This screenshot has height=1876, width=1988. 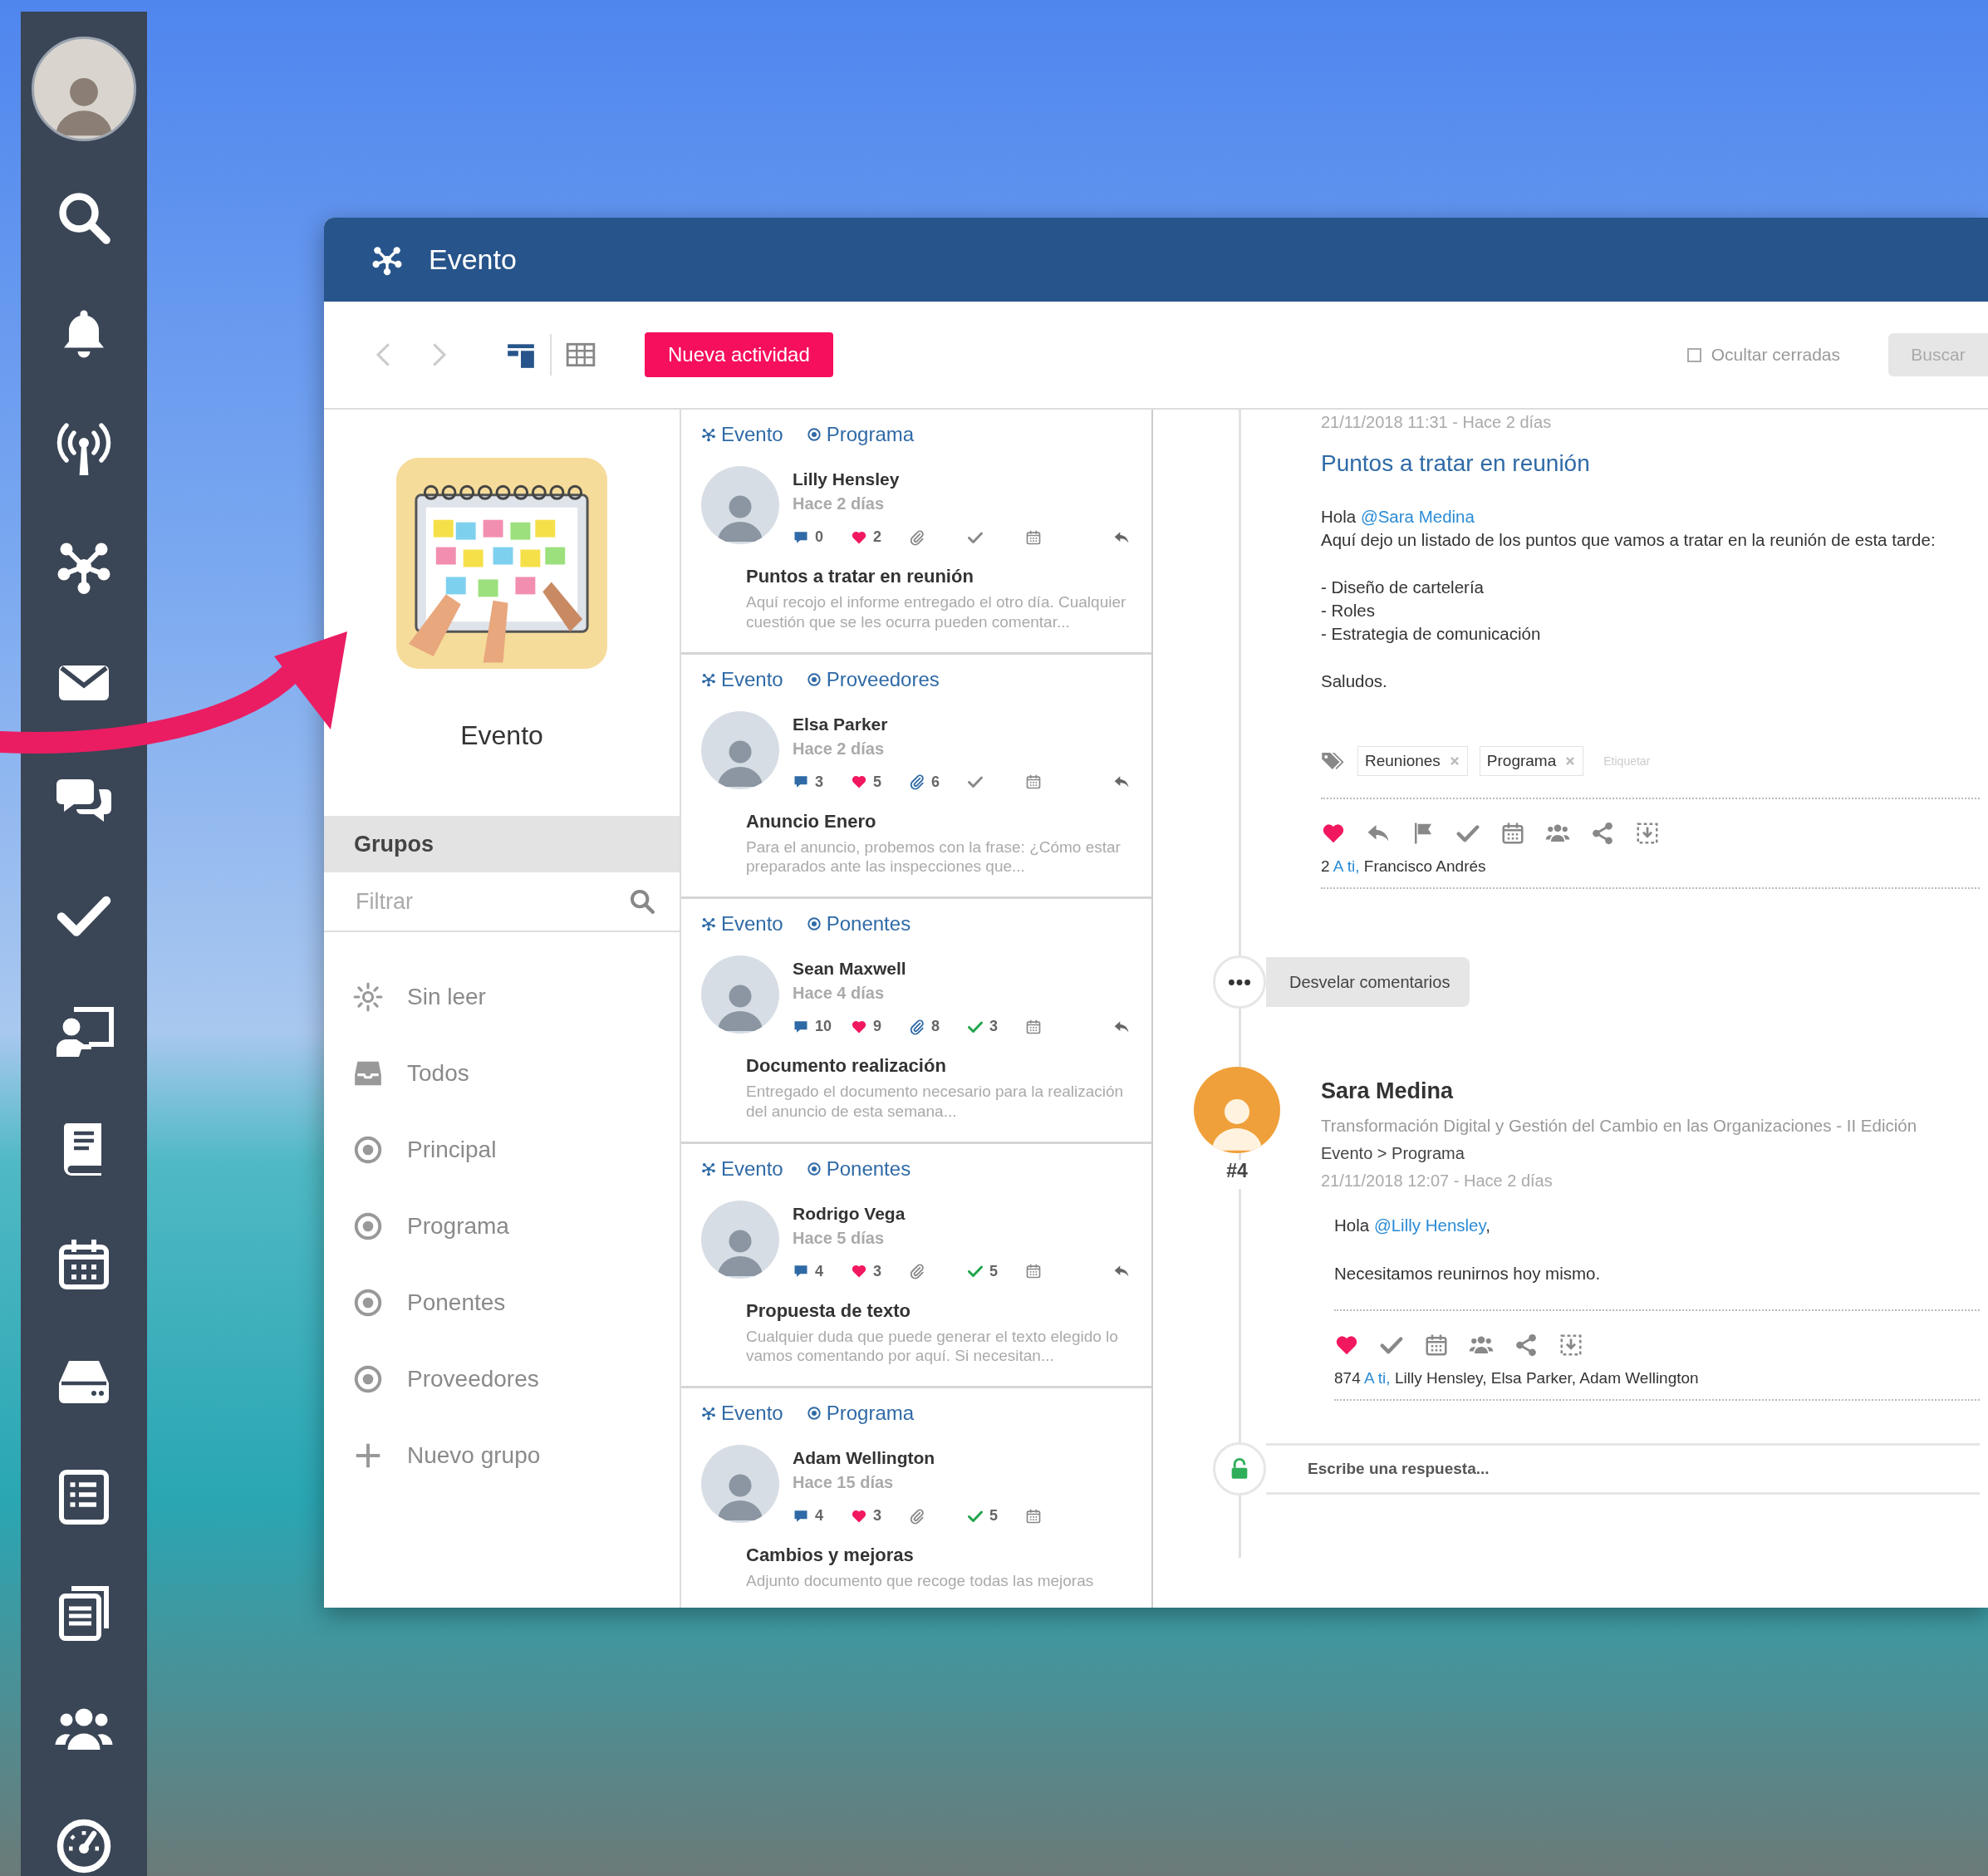 What do you see at coordinates (916, 1498) in the screenshot?
I see `activity-card: Evento Programa Adam Wellington Hace 15 días 4 3 5 Cambios y mejoras Adjunto documento que recoge todas las mejoras` at bounding box center [916, 1498].